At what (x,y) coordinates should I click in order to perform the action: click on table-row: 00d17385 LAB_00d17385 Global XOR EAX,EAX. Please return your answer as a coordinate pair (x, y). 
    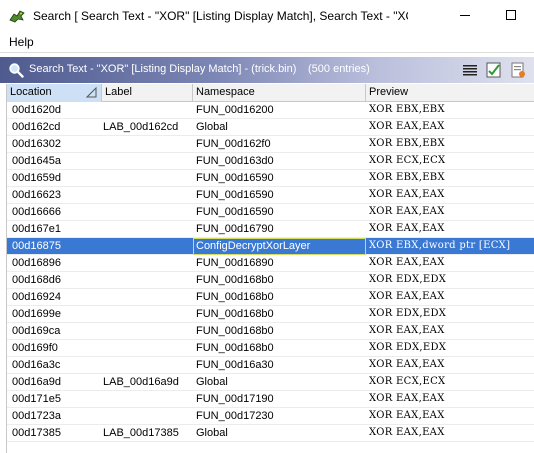
    Looking at the image, I should click on (270, 433).